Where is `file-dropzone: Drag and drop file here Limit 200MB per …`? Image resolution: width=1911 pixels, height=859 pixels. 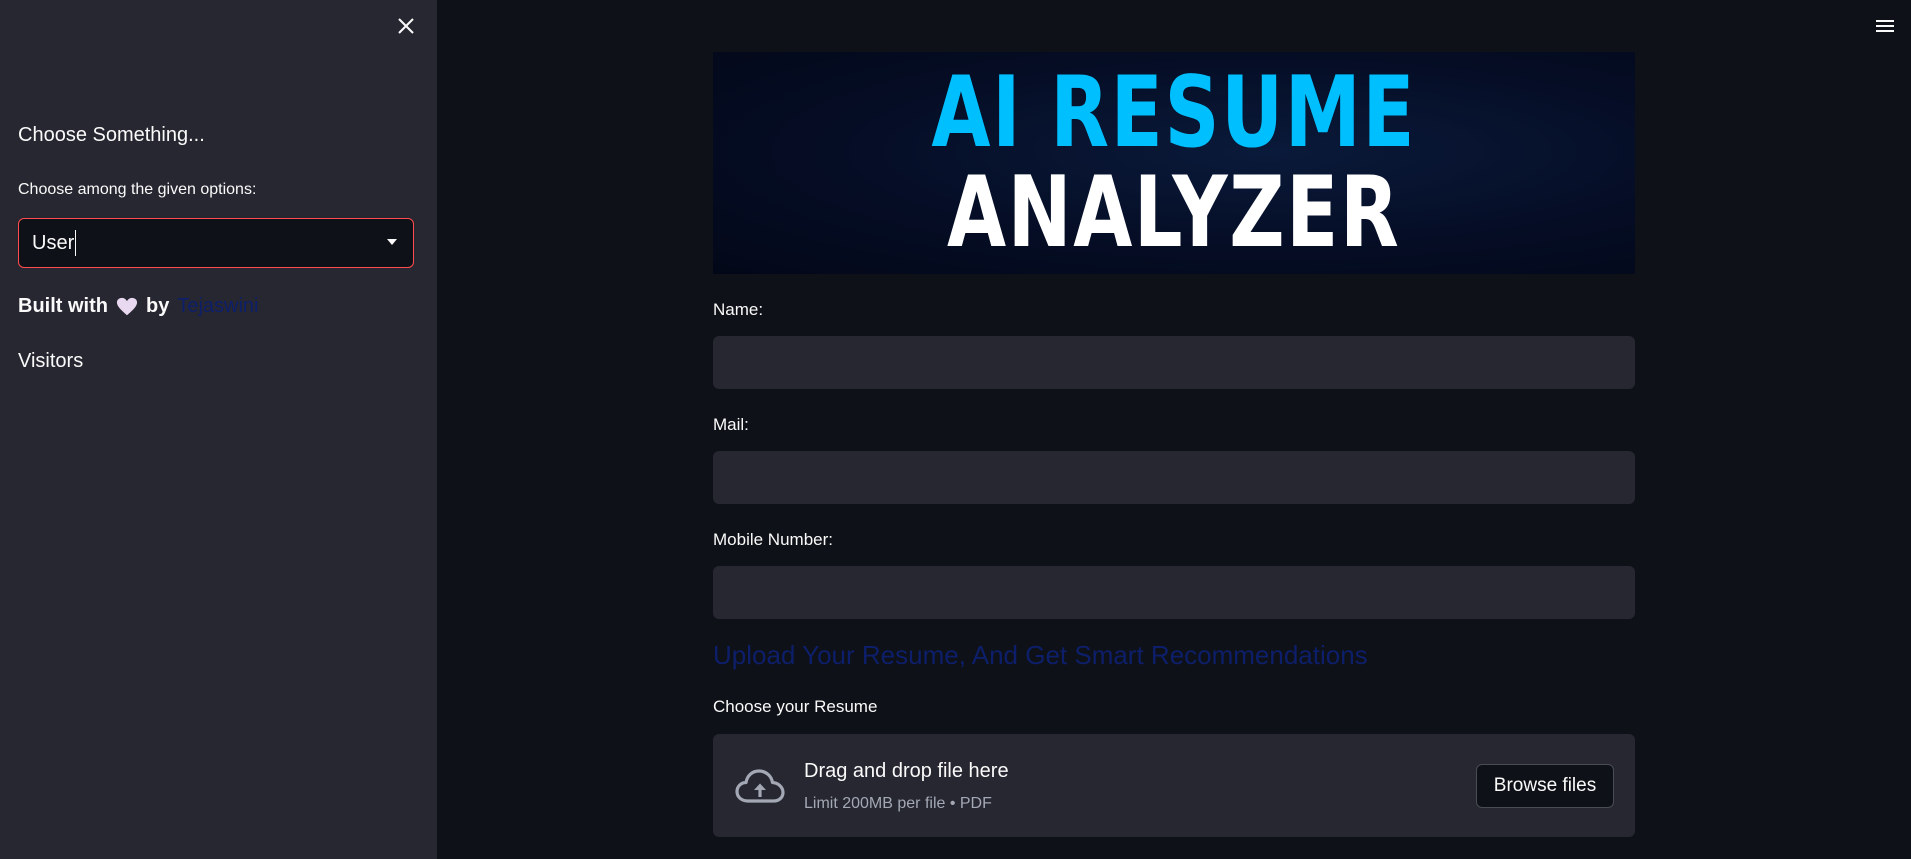 file-dropzone: Drag and drop file here Limit 200MB per … is located at coordinates (1174, 785).